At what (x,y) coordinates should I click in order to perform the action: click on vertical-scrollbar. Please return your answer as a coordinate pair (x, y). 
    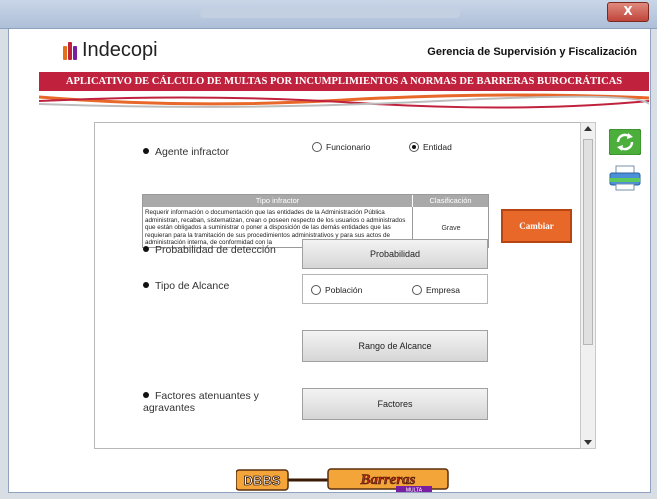
    Looking at the image, I should click on (588, 285).